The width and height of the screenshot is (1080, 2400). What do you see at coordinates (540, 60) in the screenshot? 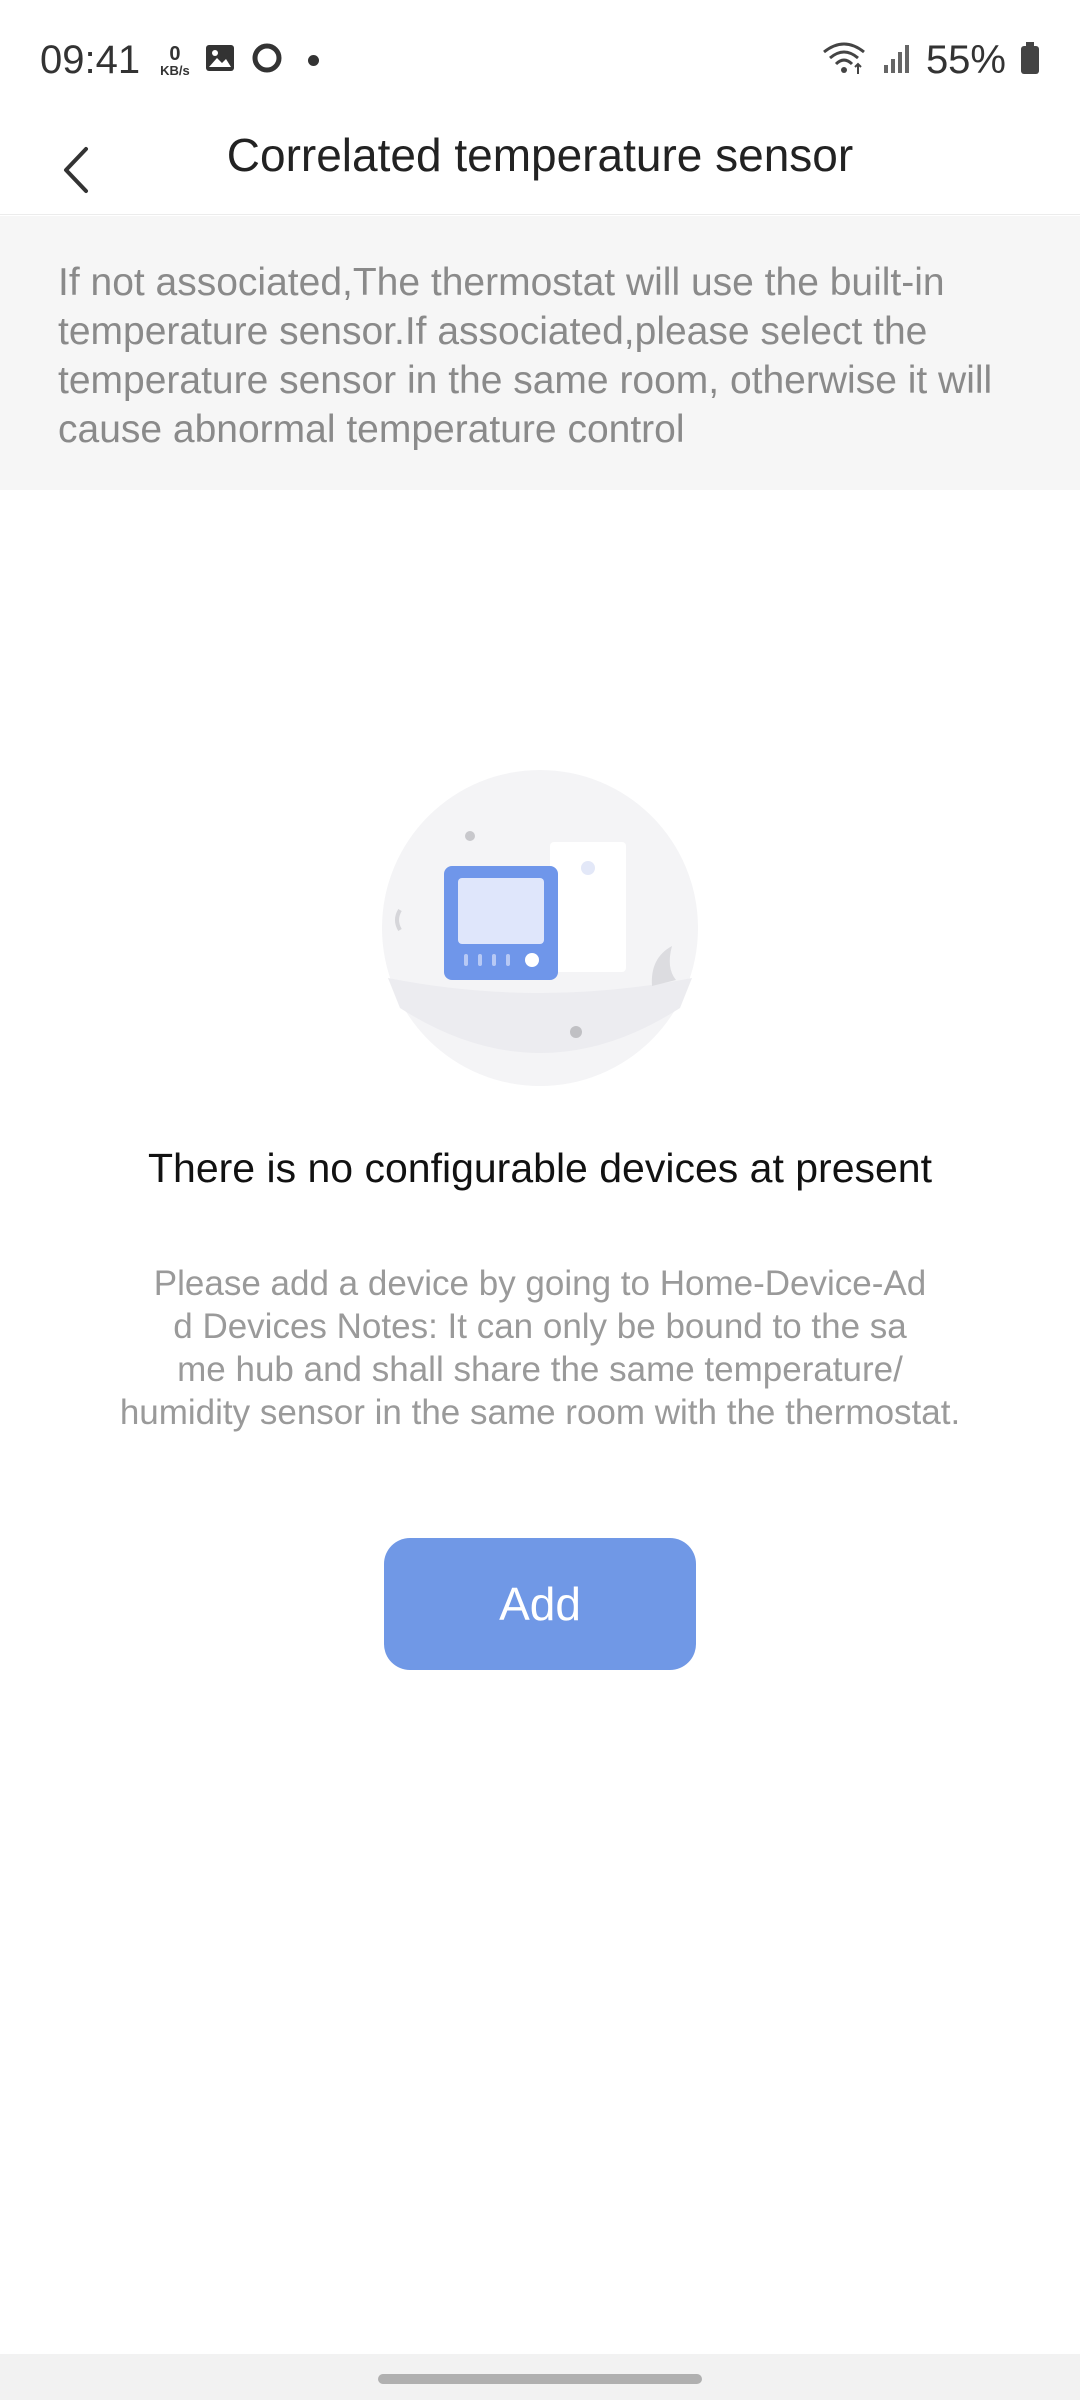
I see `status-bar: 09:41 0 KB/s 55%` at bounding box center [540, 60].